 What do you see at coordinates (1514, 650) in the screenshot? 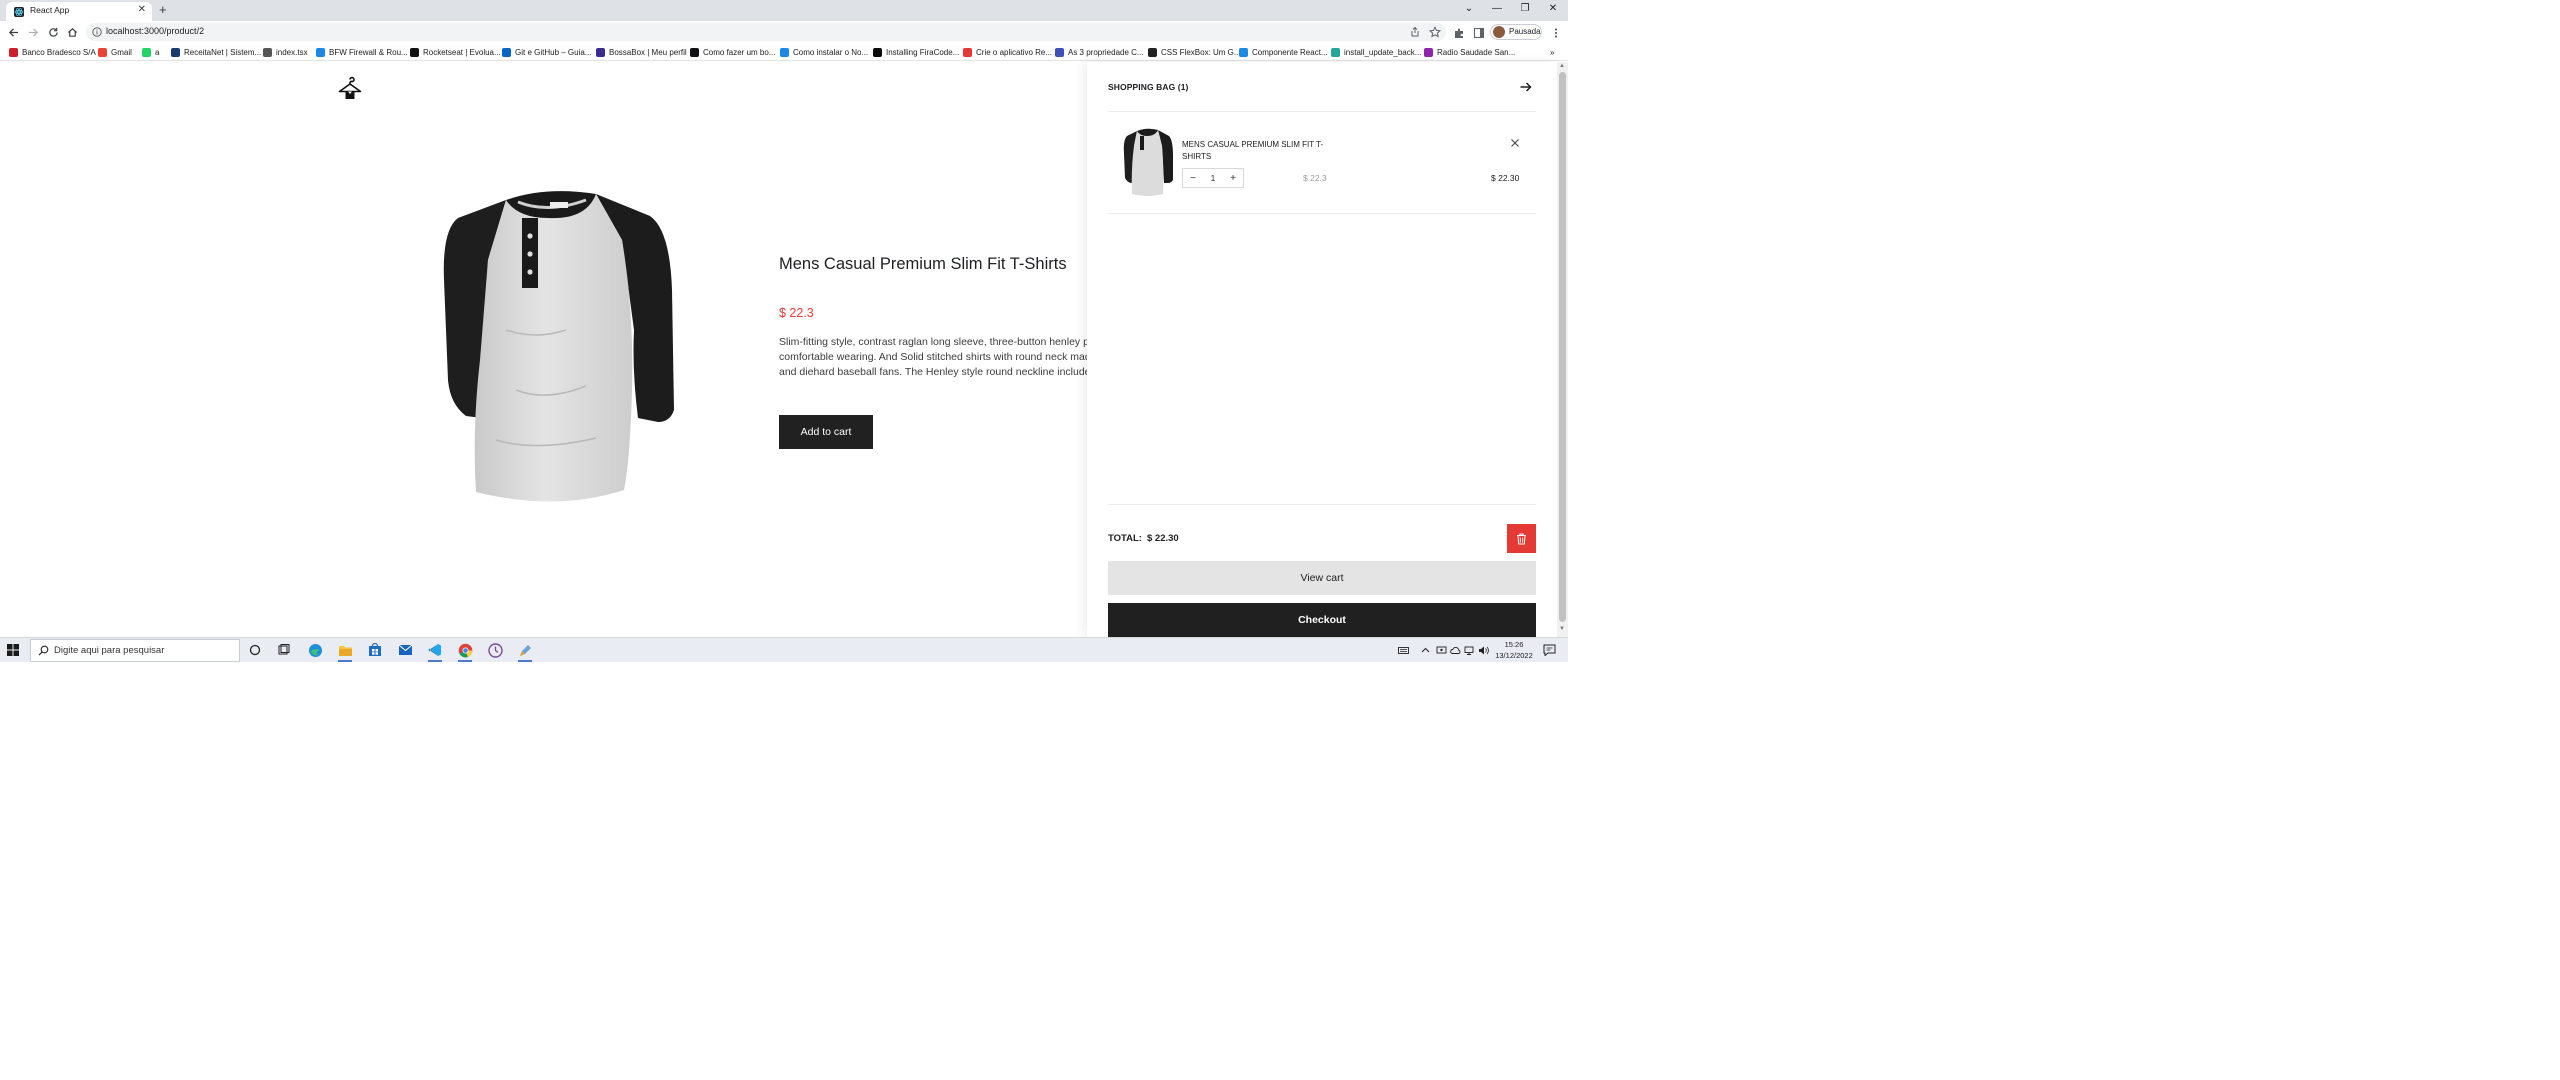
I see `system-clock: 15:26 13/12/2022` at bounding box center [1514, 650].